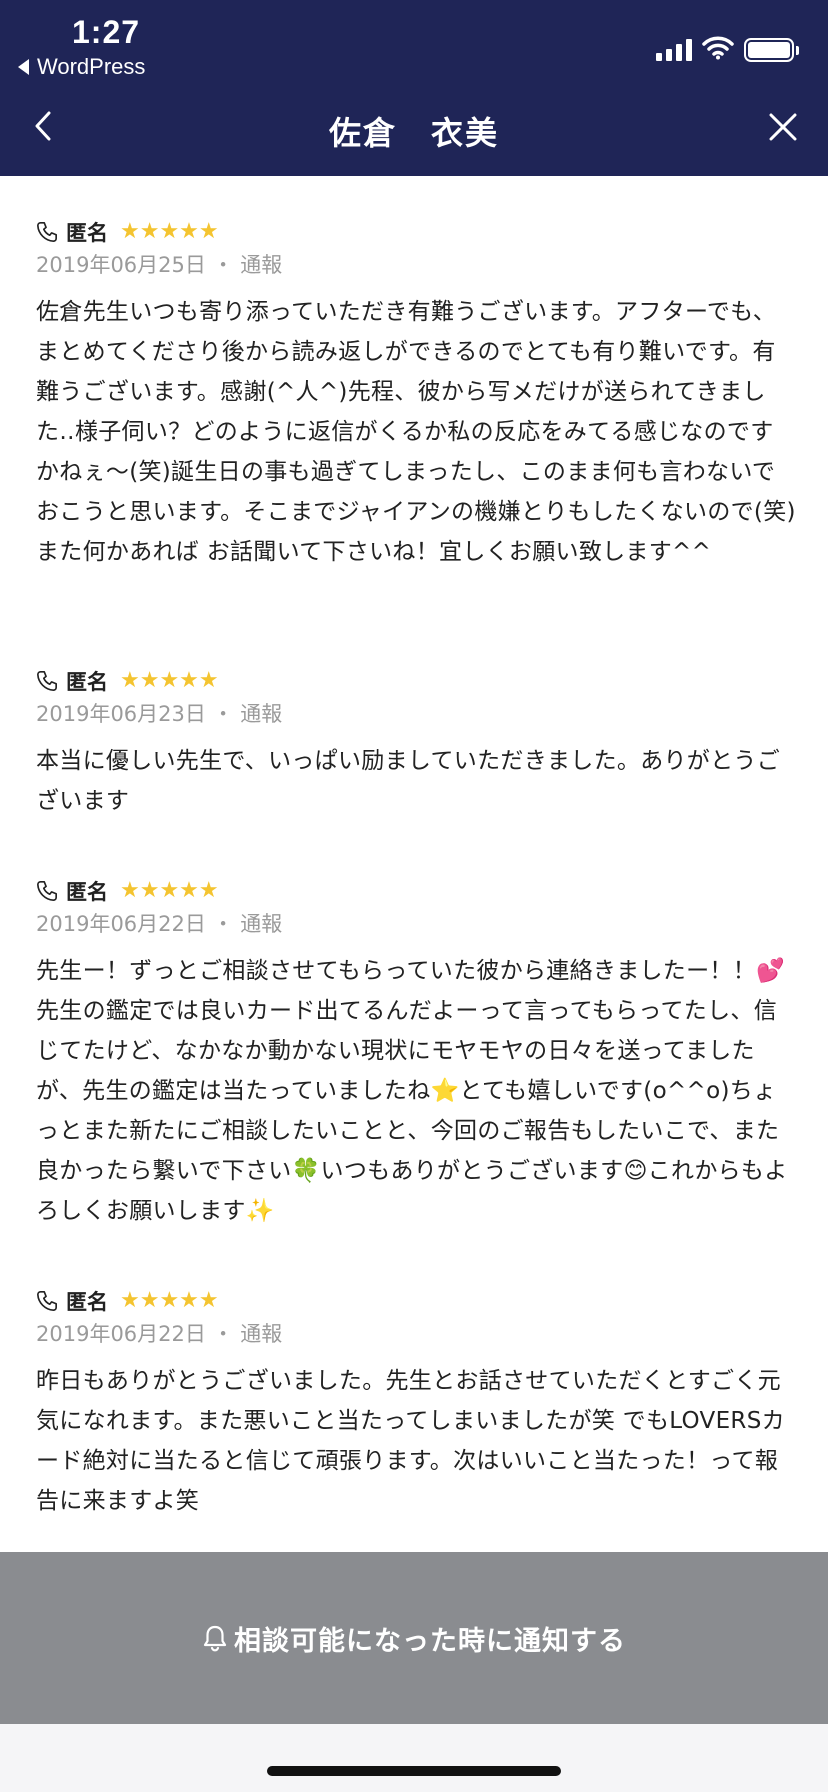  What do you see at coordinates (91, 66) in the screenshot?
I see `back-app-label: WordPress` at bounding box center [91, 66].